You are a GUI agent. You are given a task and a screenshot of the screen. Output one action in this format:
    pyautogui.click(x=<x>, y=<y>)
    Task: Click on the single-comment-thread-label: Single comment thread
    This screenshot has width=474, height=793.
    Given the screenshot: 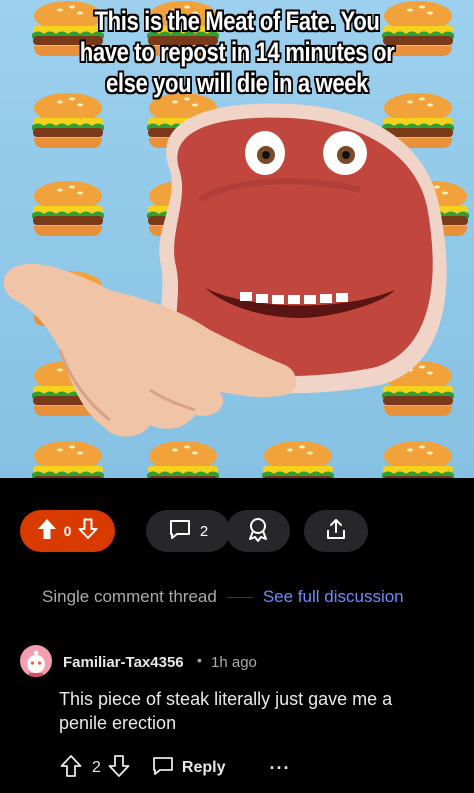 What is the action you would take?
    pyautogui.click(x=129, y=596)
    